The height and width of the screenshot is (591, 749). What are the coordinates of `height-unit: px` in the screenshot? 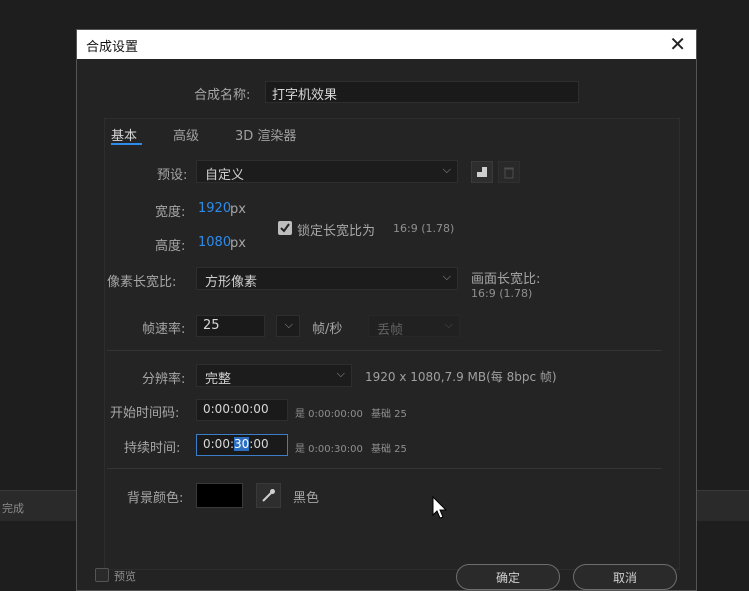 It's located at (238, 243).